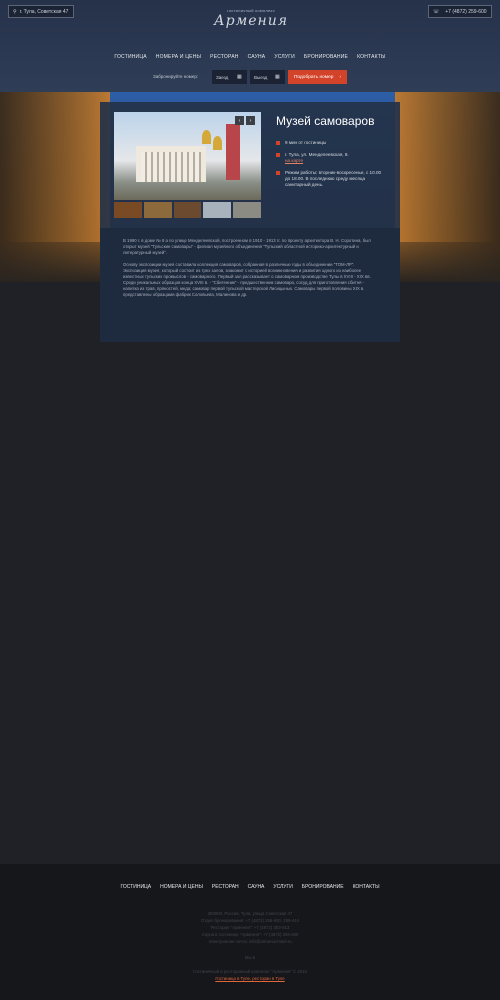  I want to click on info-address: г. Тула, ул. Менделеевская, 8. на карте, so click(331, 158).